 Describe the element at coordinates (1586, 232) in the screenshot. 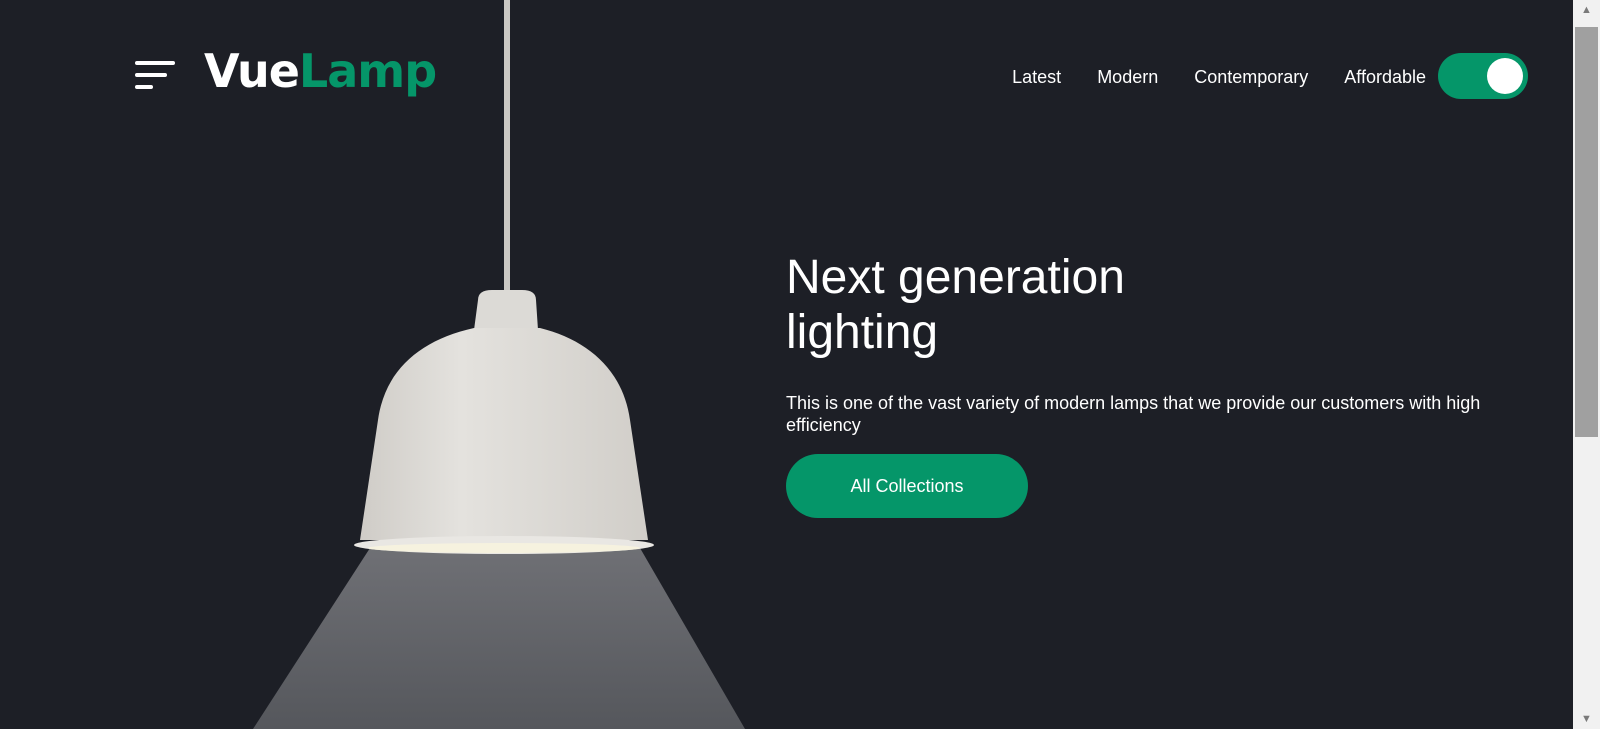

I see `scrollbar-thumb` at that location.